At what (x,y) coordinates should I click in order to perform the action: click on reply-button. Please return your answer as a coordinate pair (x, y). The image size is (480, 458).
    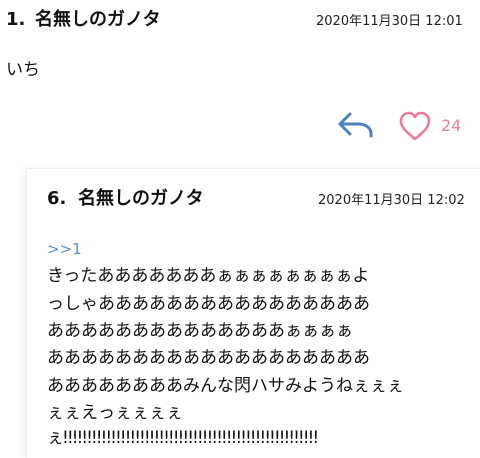
    Looking at the image, I should click on (356, 125).